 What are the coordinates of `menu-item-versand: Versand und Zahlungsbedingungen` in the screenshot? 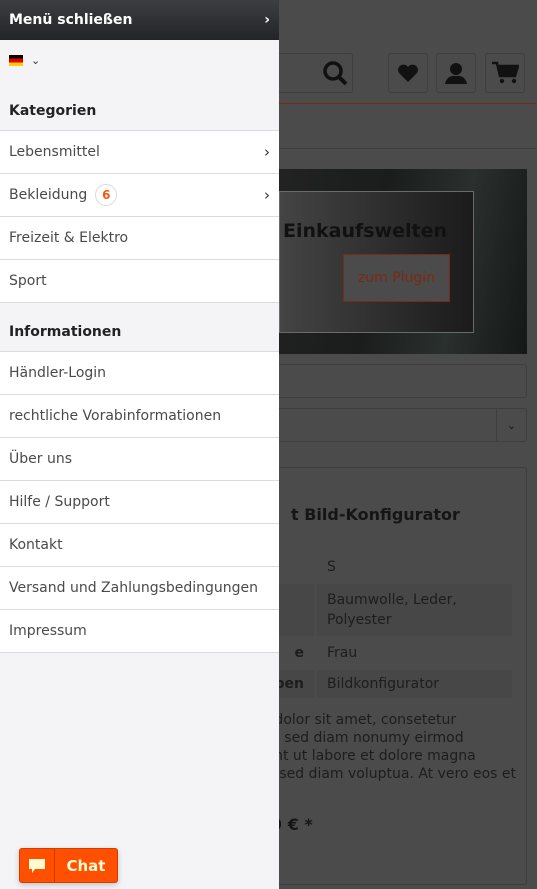 It's located at (139, 588).